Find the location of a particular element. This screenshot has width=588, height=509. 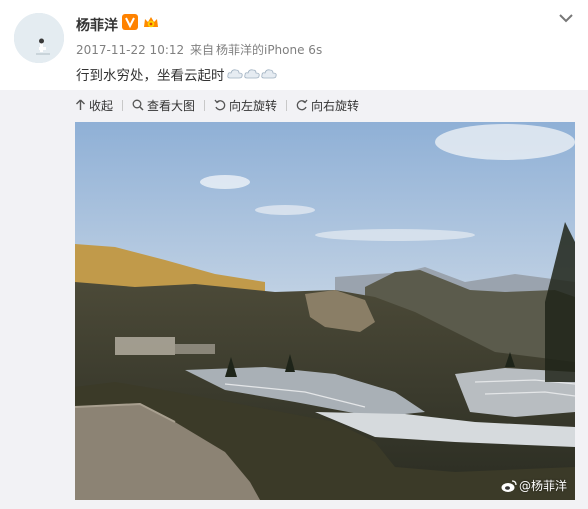

source-device: 杨菲洋的iPhone 6s is located at coordinates (269, 50).